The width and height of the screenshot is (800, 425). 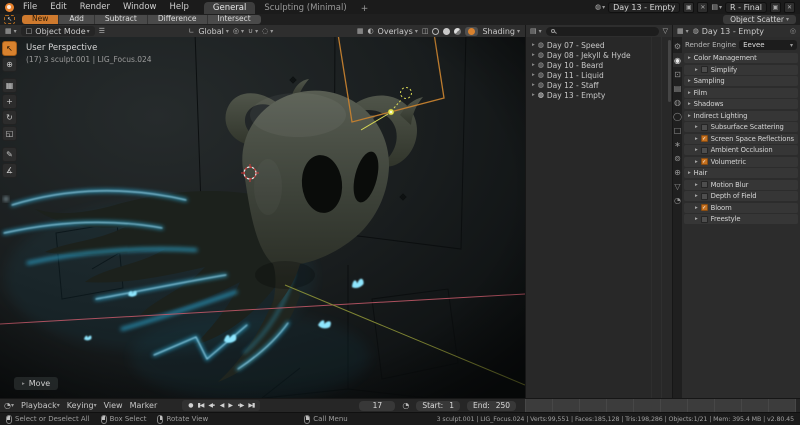 I want to click on rotate-tool-button: ↻, so click(x=9, y=117).